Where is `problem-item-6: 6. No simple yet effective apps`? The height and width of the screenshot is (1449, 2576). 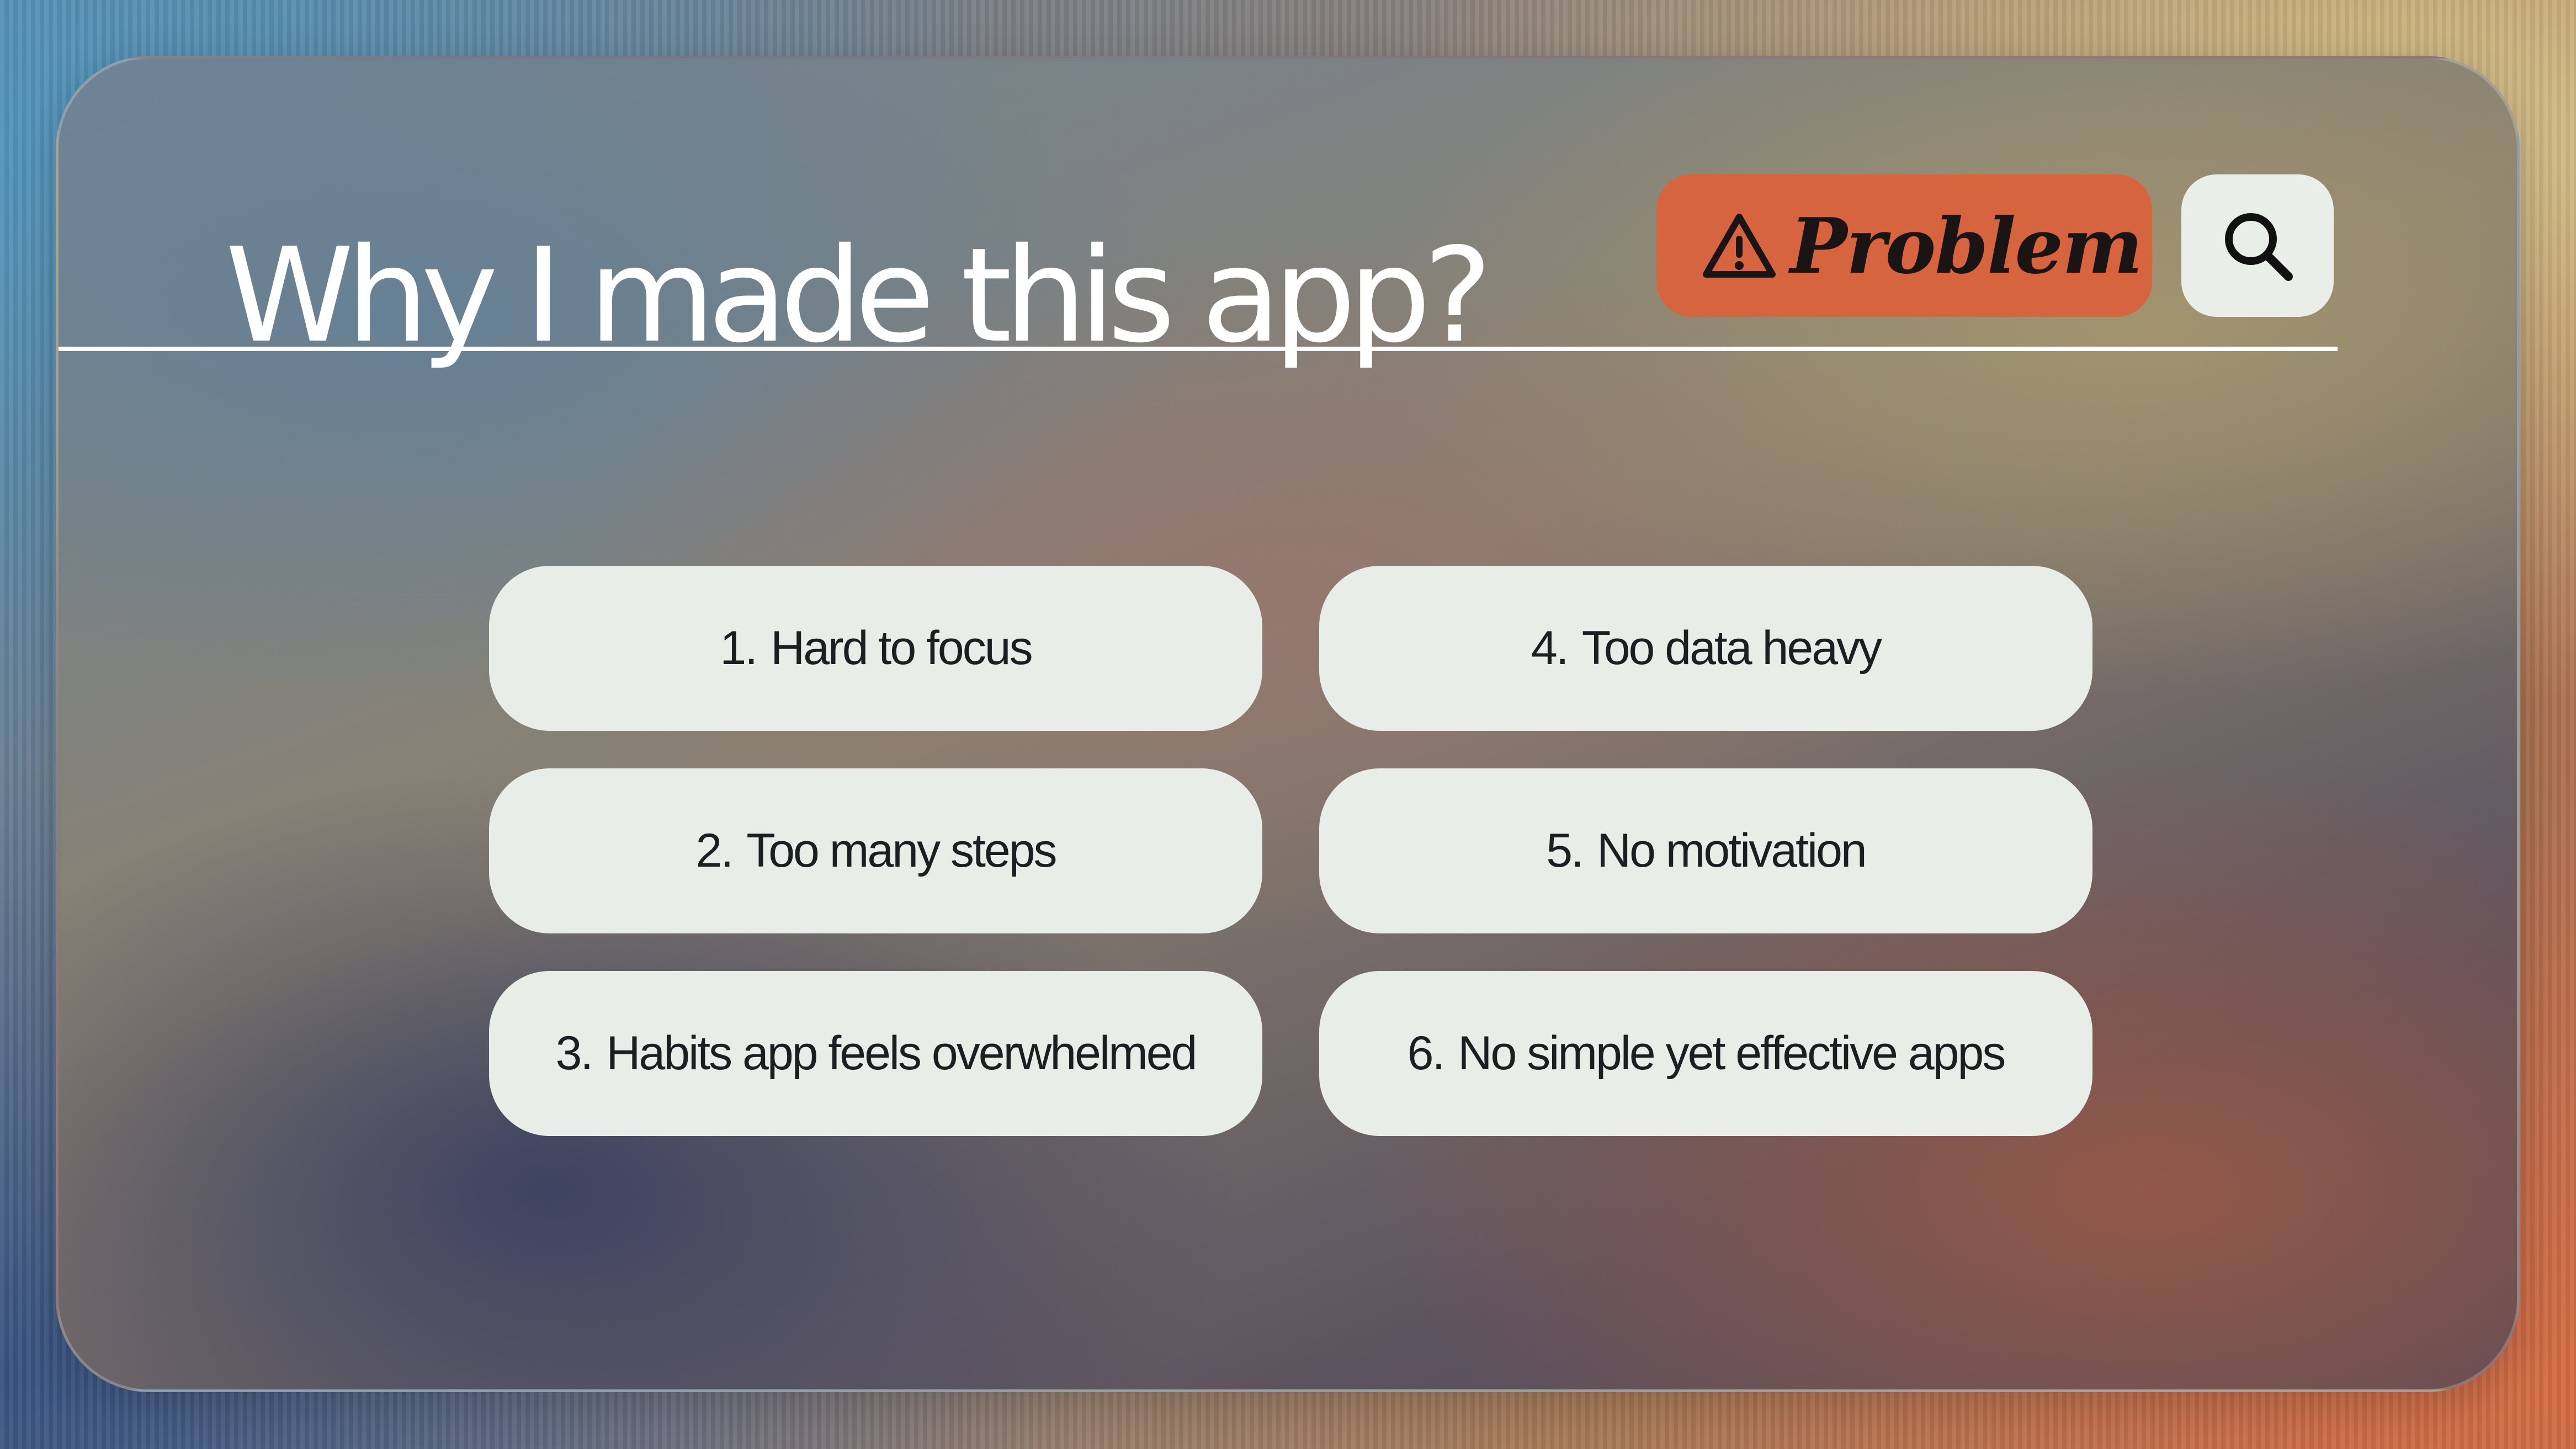 problem-item-6: 6. No simple yet effective apps is located at coordinates (1705, 1054).